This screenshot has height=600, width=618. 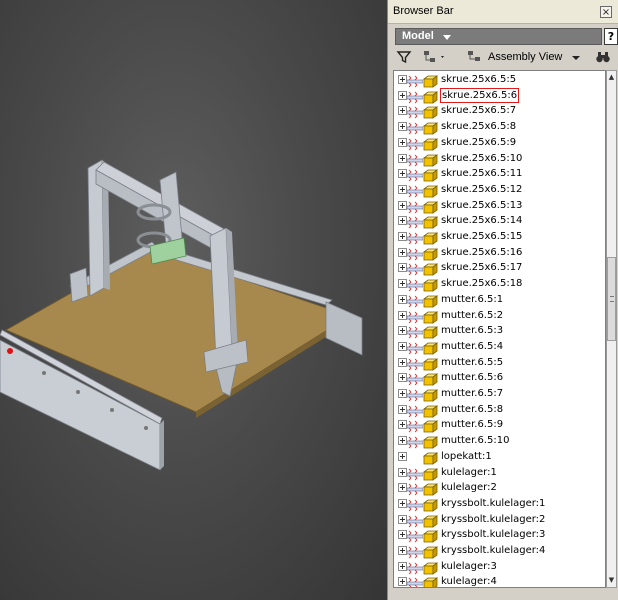 I want to click on tree-item-label: skrue.25x6.5:11, so click(x=481, y=173).